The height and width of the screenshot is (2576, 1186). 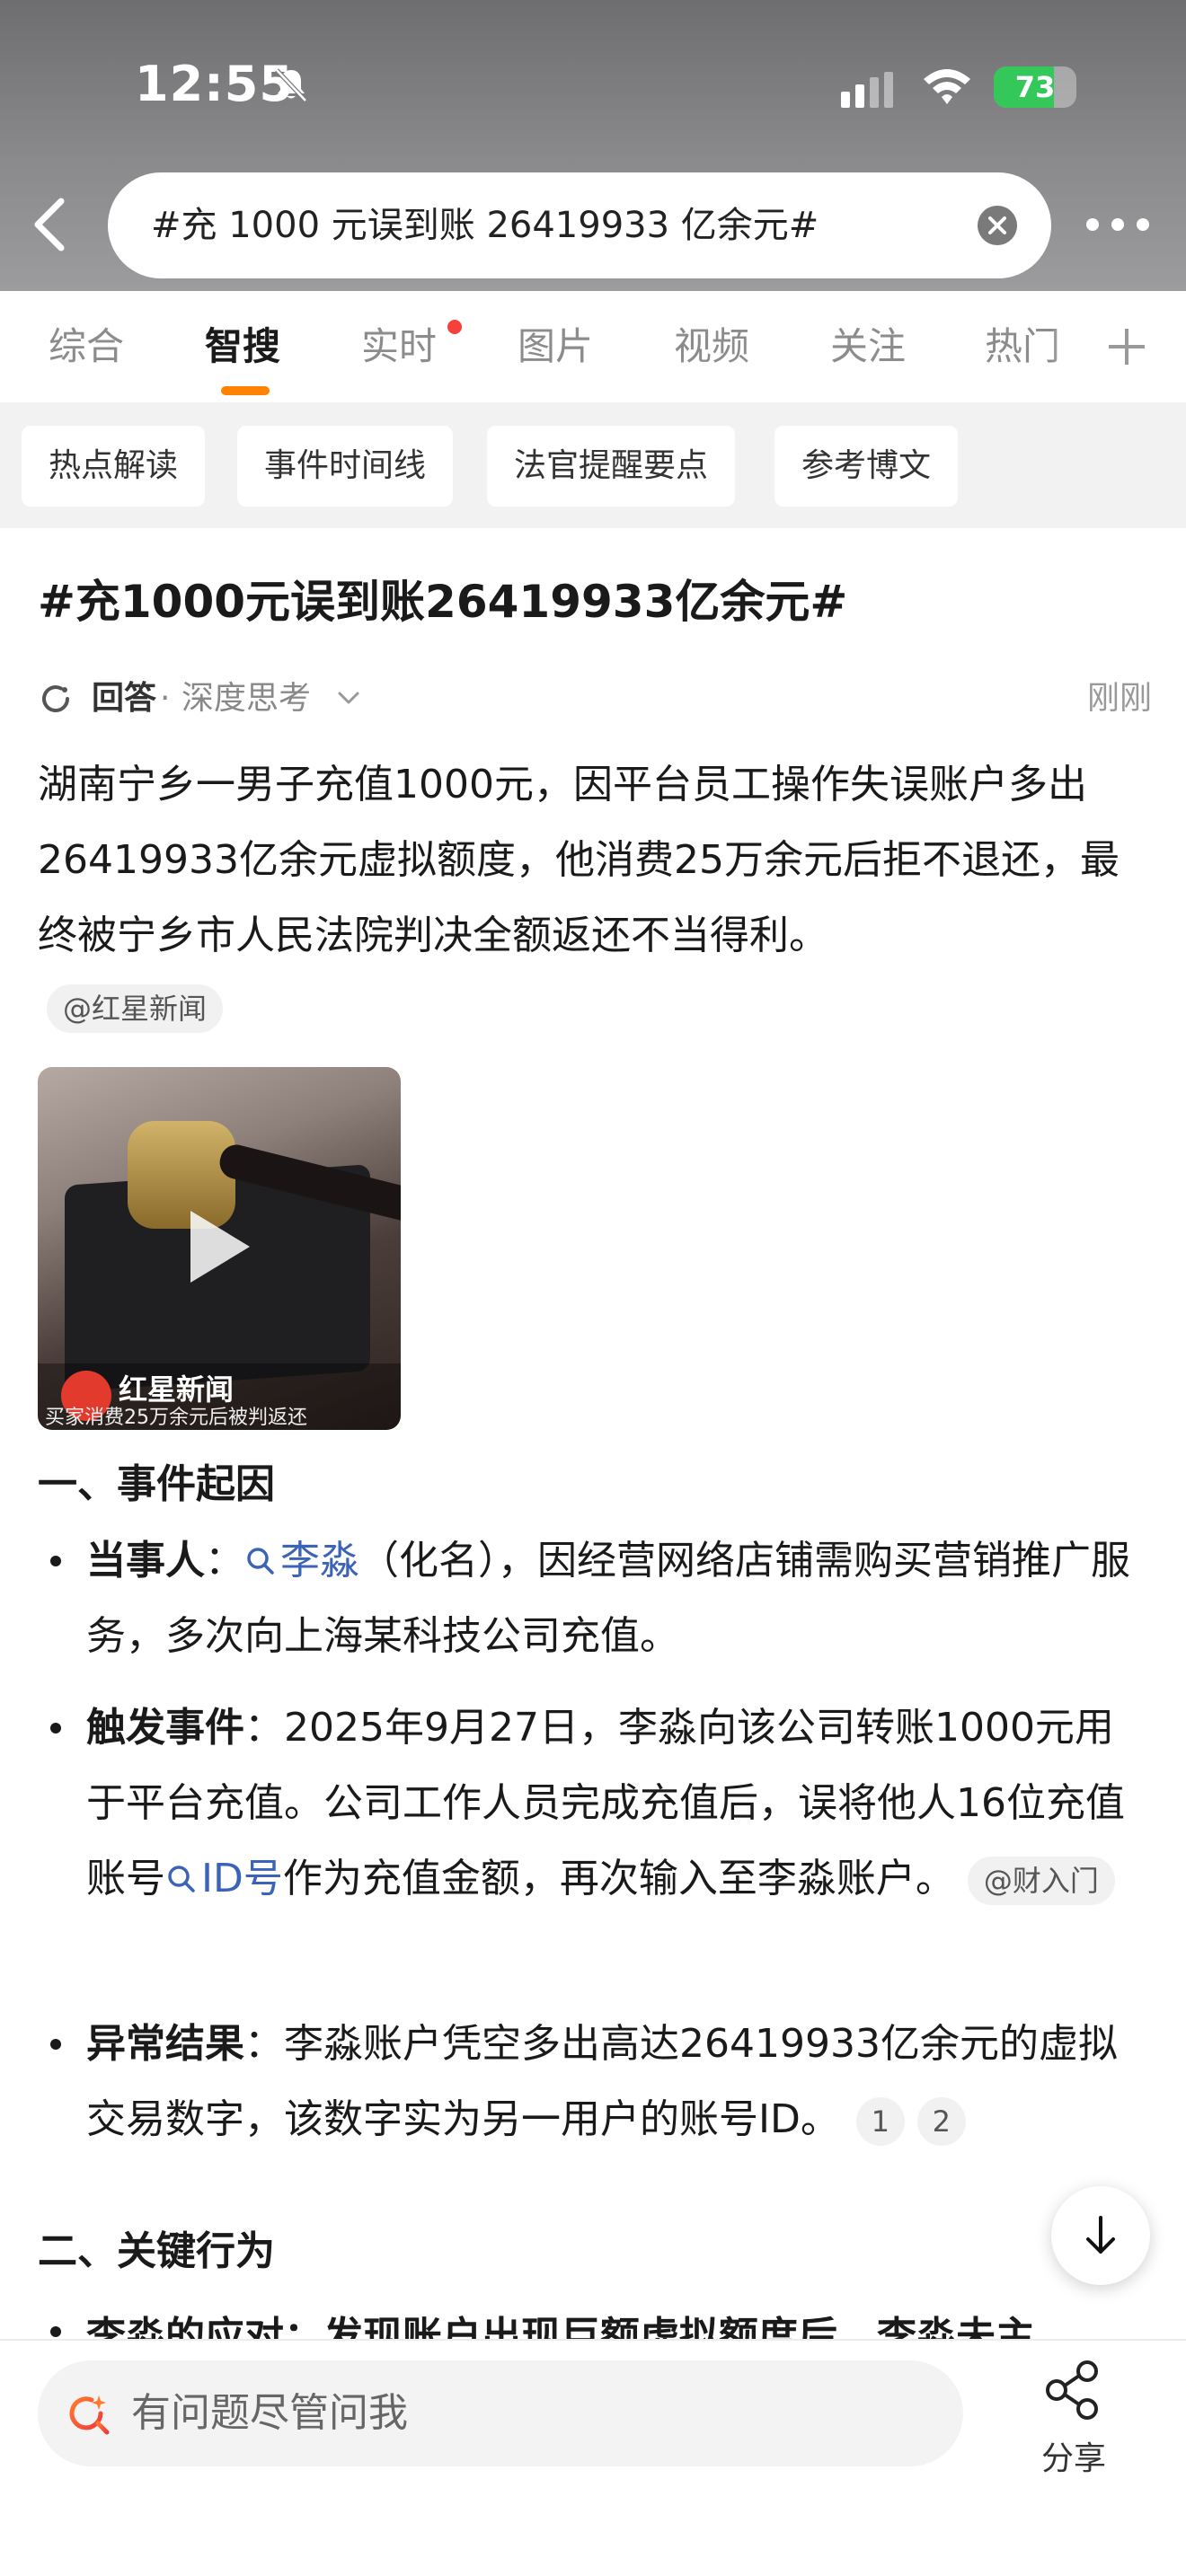 What do you see at coordinates (941, 2121) in the screenshot?
I see `reference-2: 2` at bounding box center [941, 2121].